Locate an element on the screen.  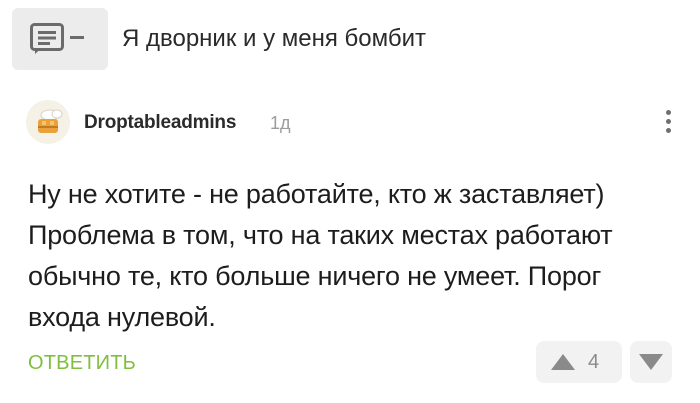
post-thumbnail is located at coordinates (60, 39).